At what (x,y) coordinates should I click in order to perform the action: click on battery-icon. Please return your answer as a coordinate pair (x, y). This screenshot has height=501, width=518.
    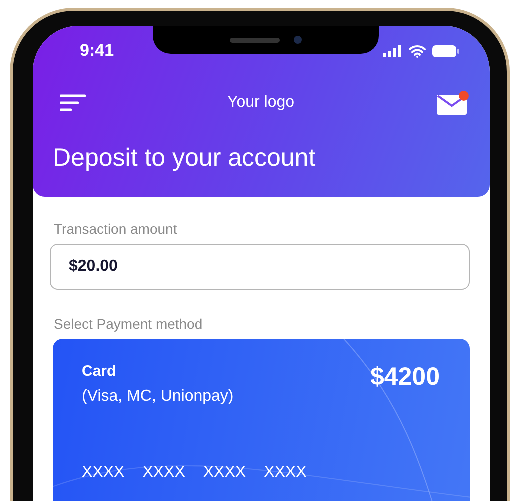
    Looking at the image, I should click on (446, 51).